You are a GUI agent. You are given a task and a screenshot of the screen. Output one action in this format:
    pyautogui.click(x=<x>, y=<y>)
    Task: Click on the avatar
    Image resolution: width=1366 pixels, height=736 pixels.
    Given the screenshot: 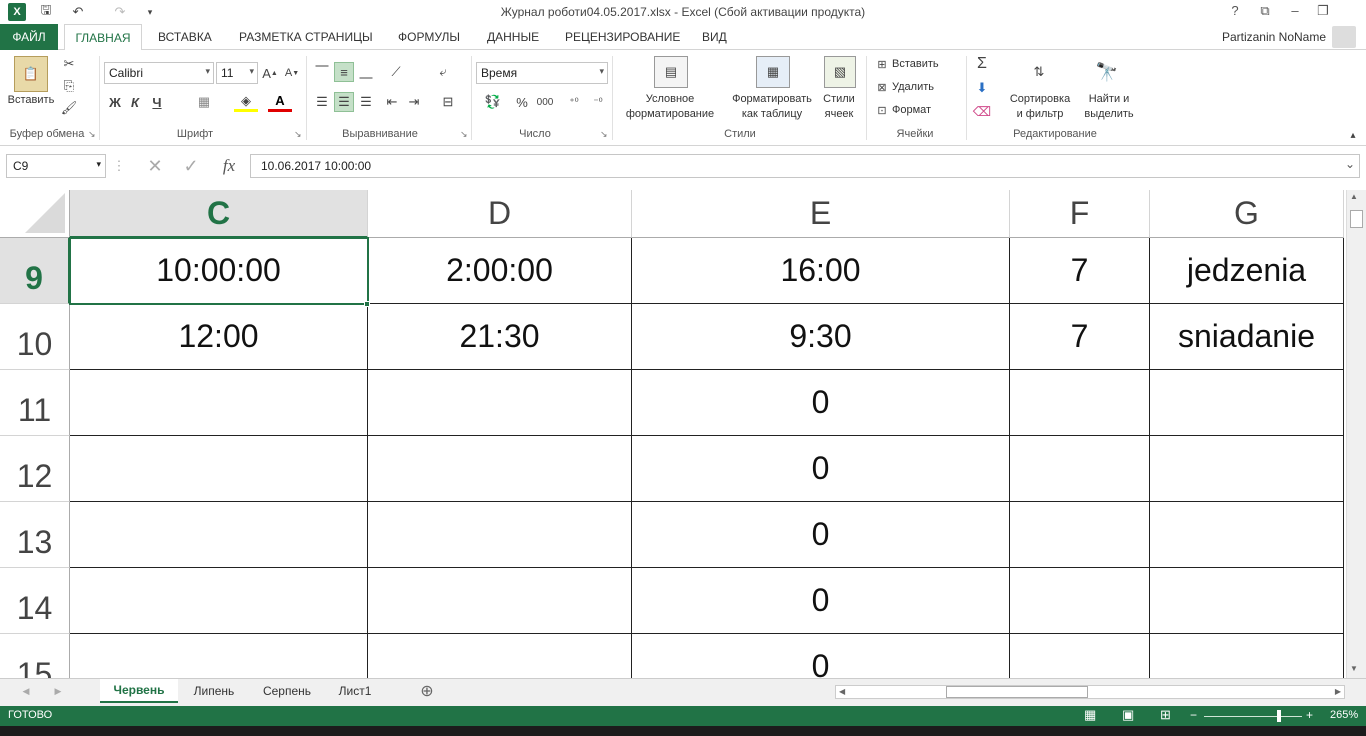 What is the action you would take?
    pyautogui.click(x=1344, y=37)
    